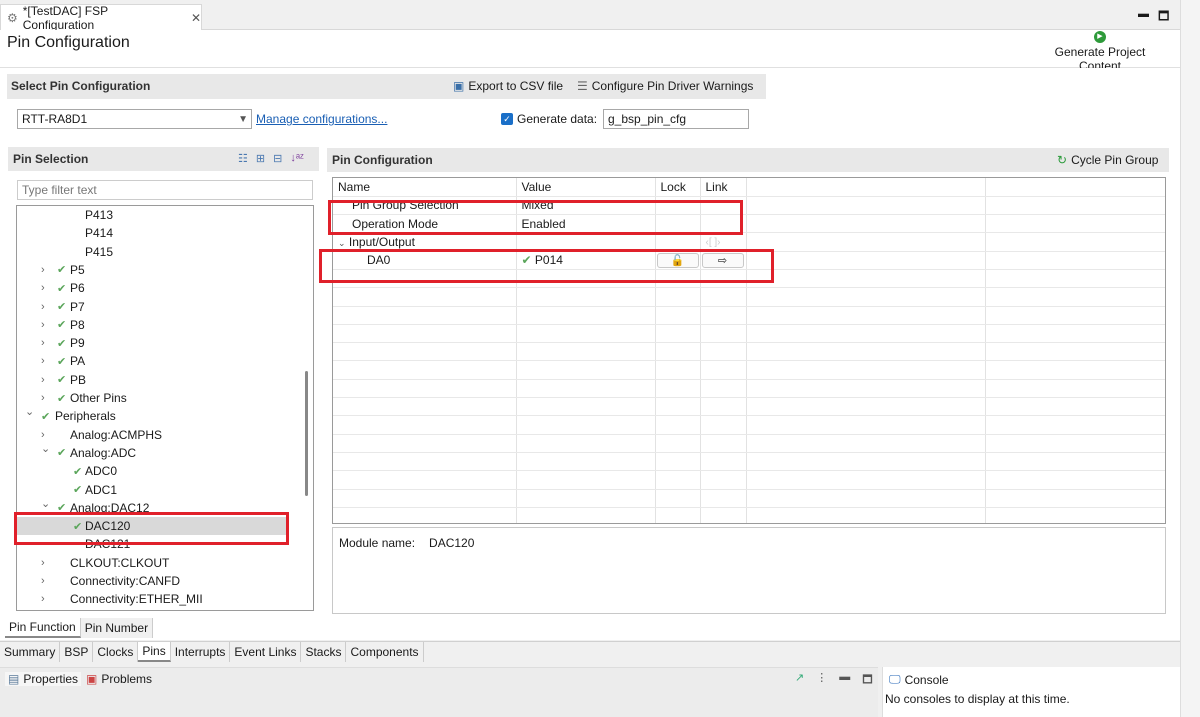  What do you see at coordinates (77, 269) in the screenshot?
I see `tree-item-label: P5` at bounding box center [77, 269].